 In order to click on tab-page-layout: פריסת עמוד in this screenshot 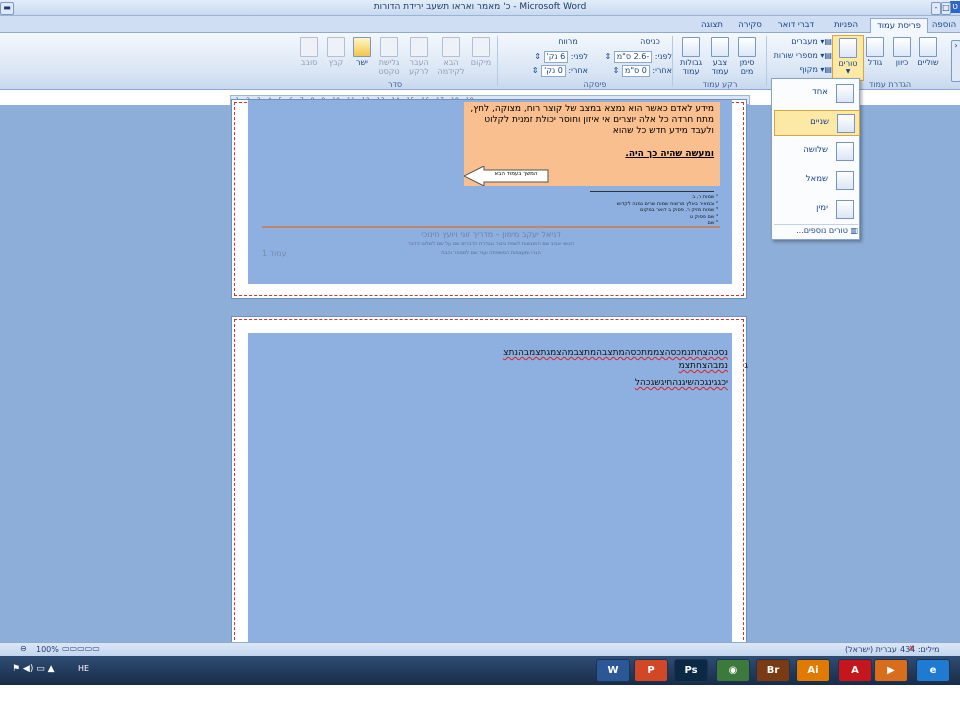, I will do `click(899, 26)`.